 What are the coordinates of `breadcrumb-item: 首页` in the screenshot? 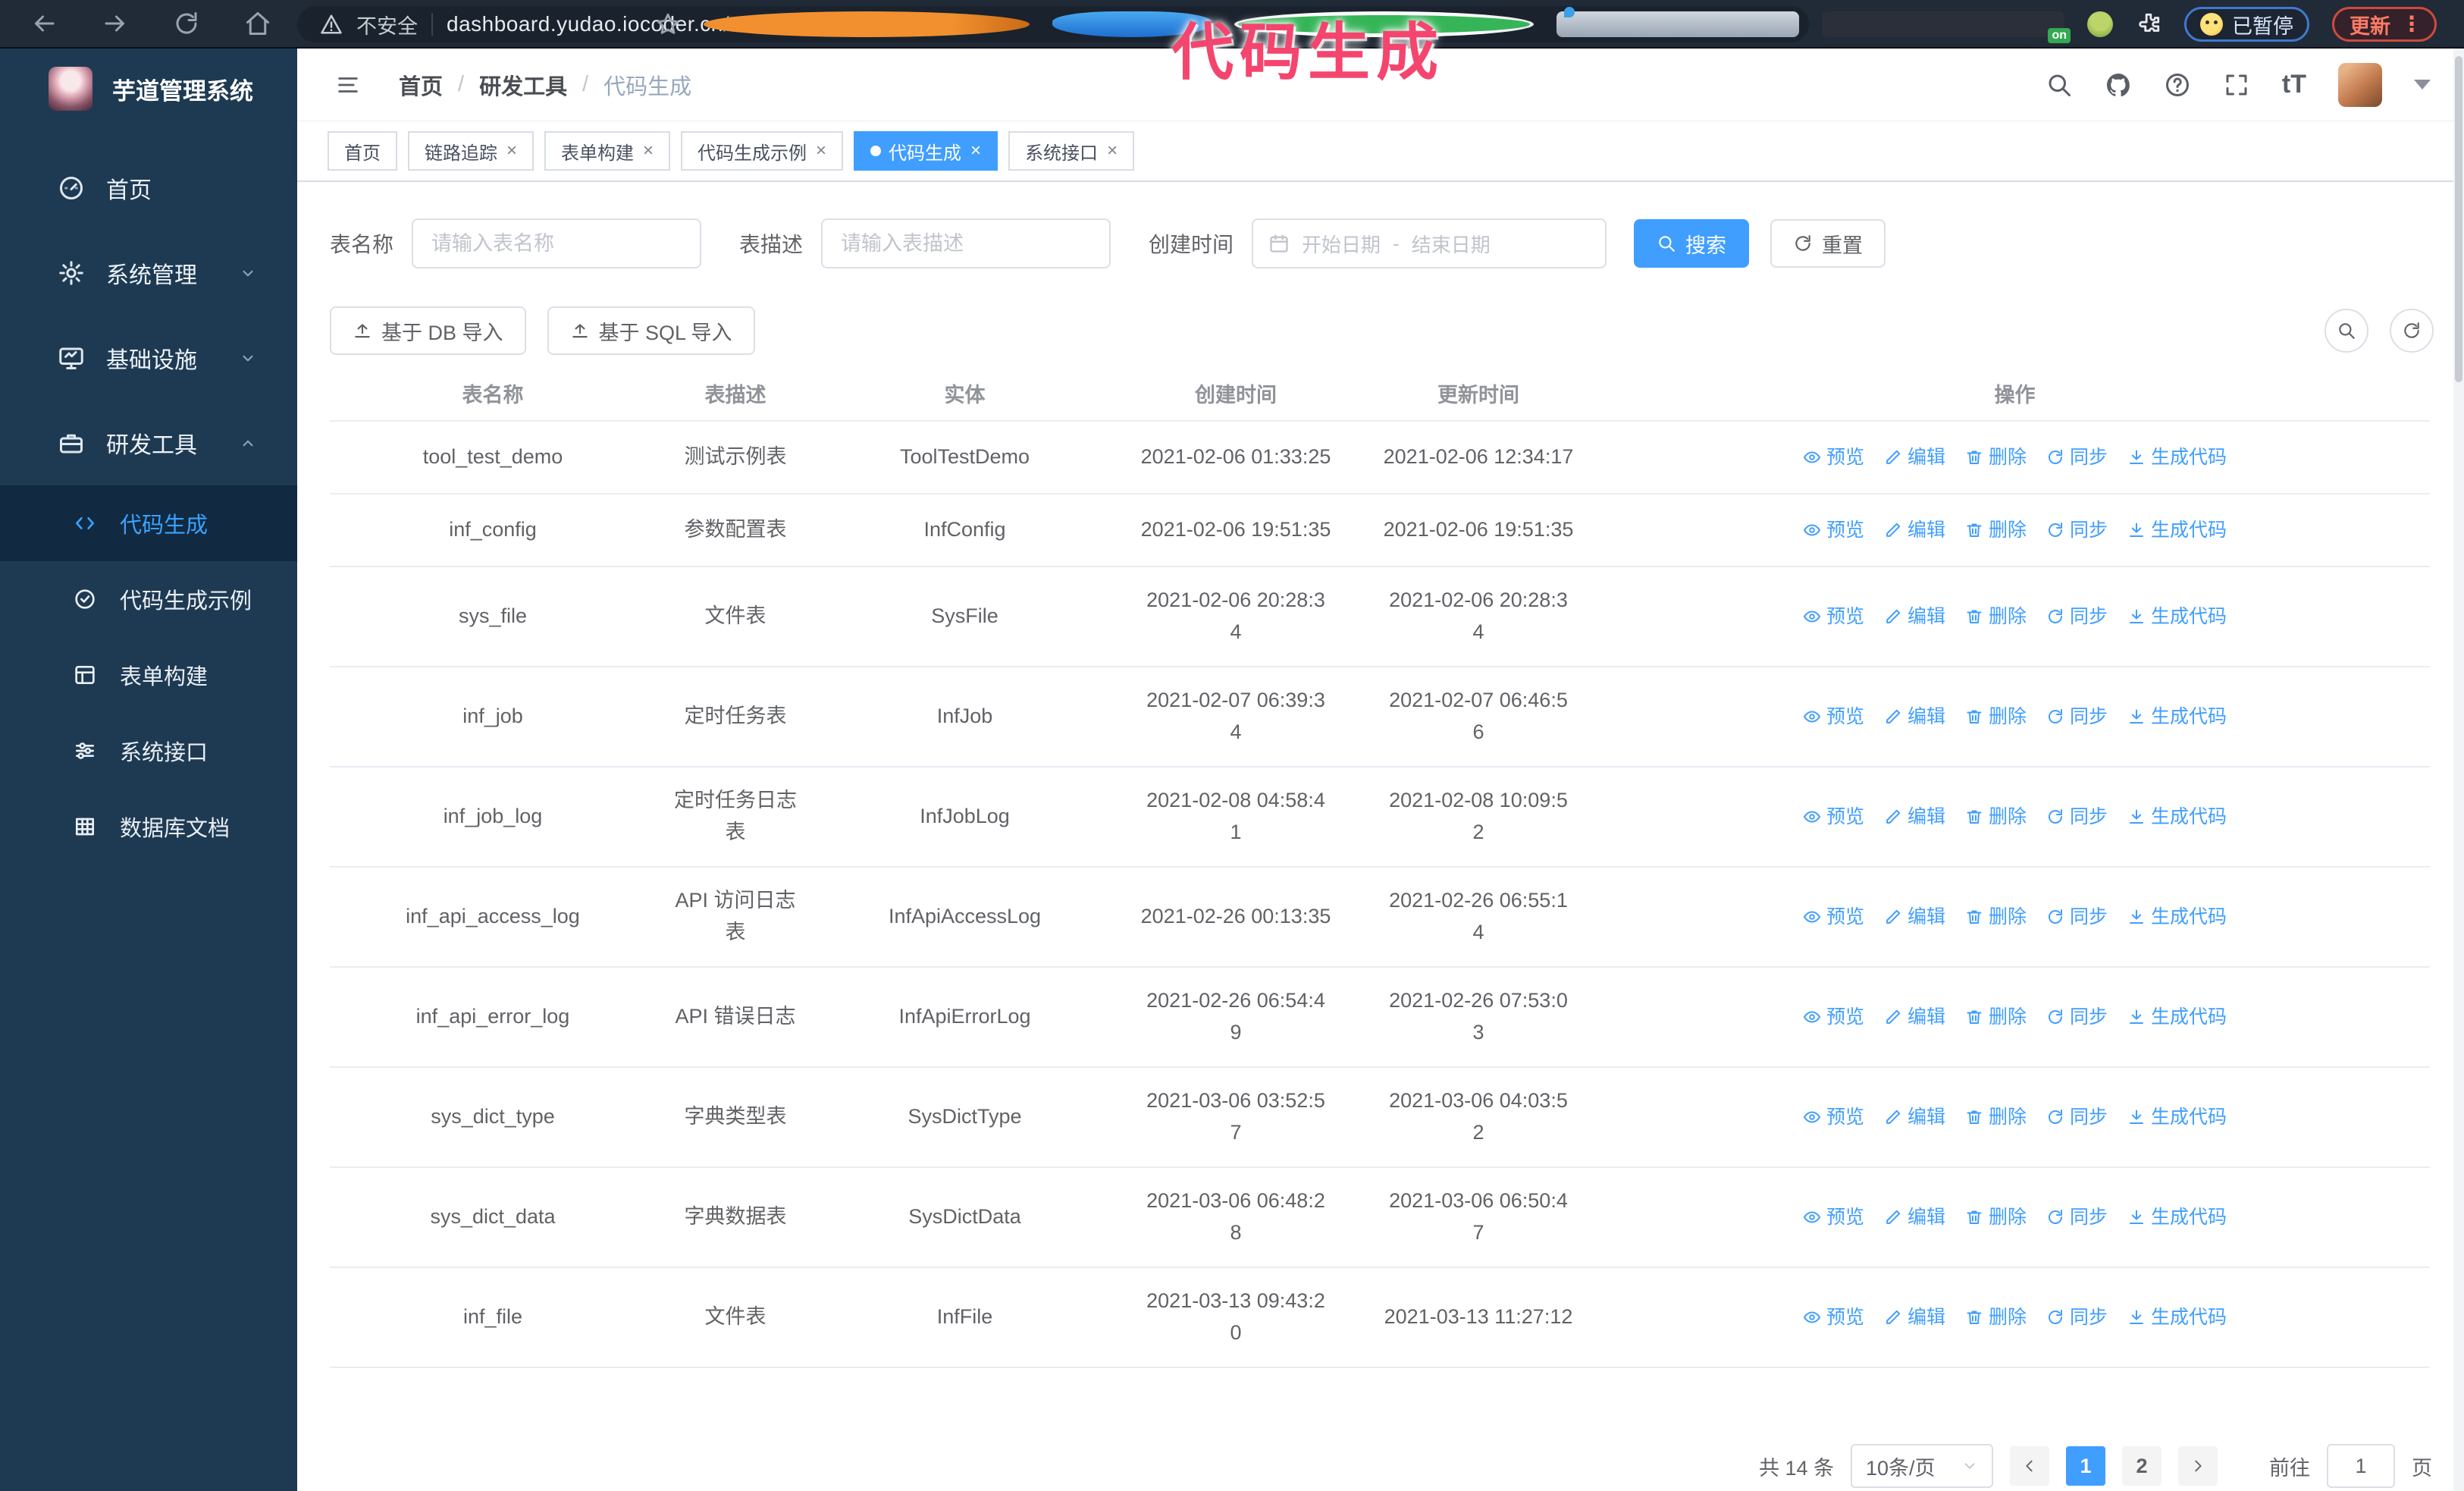 It's located at (421, 85).